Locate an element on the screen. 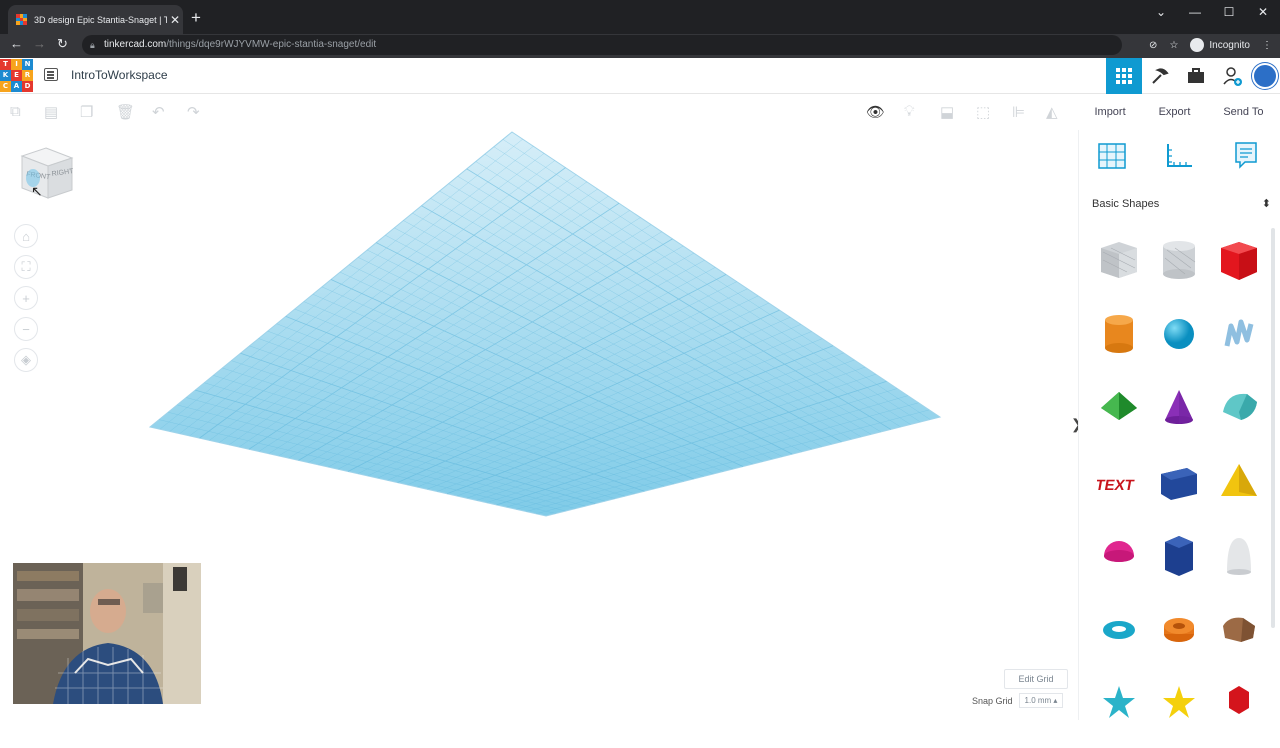 The image size is (1280, 748). zoom-in-icon: + is located at coordinates (26, 298).